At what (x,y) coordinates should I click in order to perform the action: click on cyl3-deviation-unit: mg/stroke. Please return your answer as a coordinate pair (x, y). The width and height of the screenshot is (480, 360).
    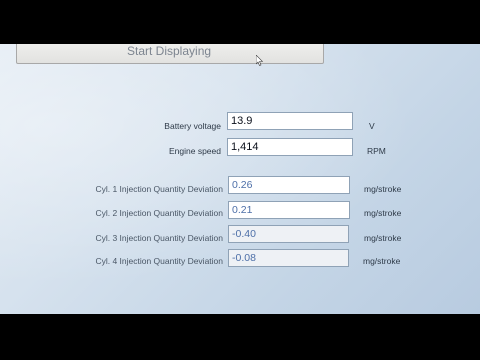
    Looking at the image, I should click on (383, 238).